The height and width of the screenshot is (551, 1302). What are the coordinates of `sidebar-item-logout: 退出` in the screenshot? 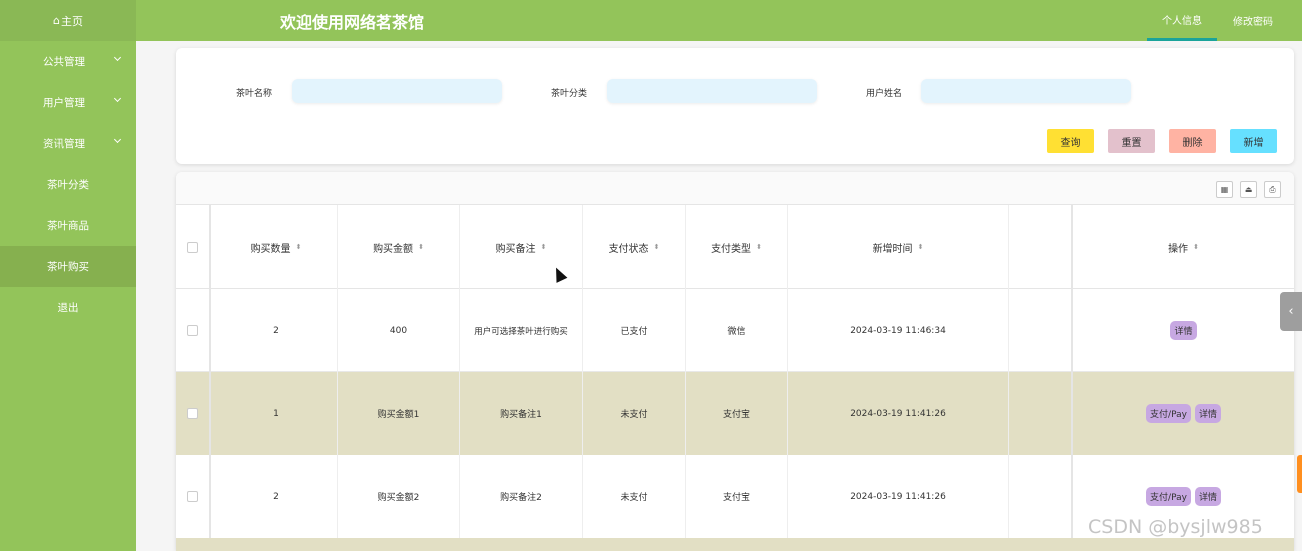 It's located at (68, 307).